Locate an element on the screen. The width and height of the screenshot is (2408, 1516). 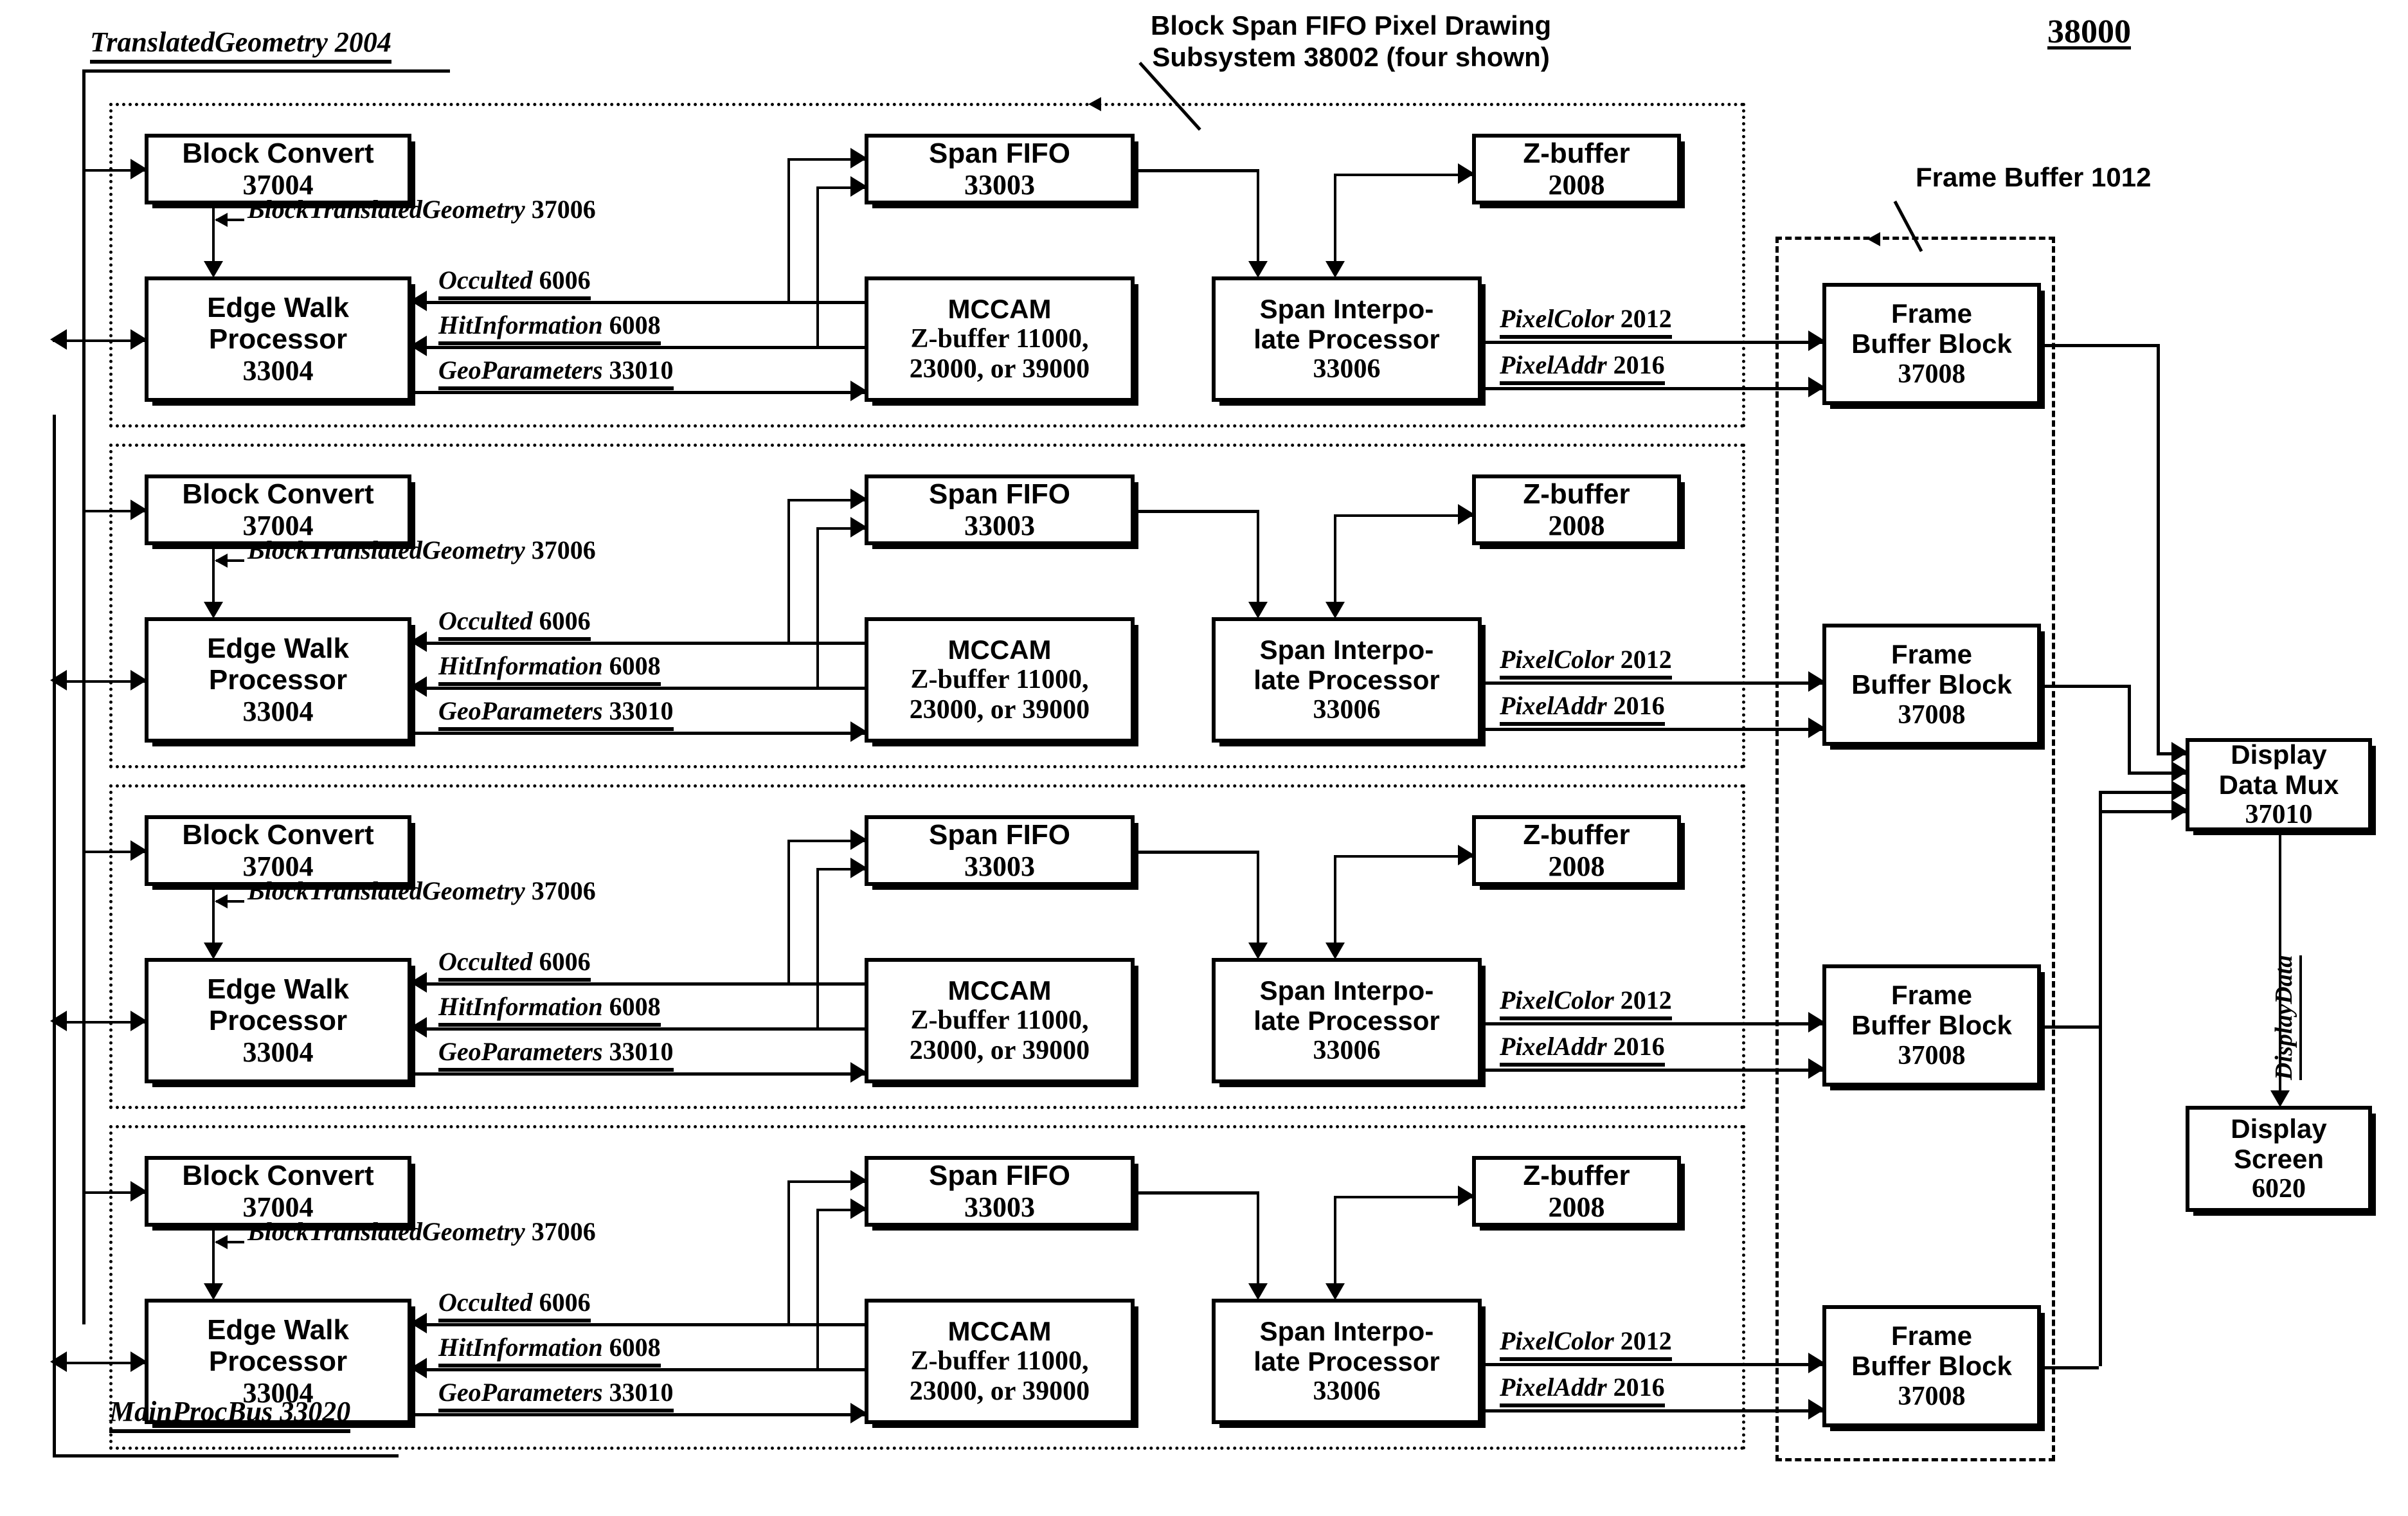
mccam-zbuffer-box-1: MCCAM Z-buffer 11000, 23000, or 39000 is located at coordinates (1000, 339).